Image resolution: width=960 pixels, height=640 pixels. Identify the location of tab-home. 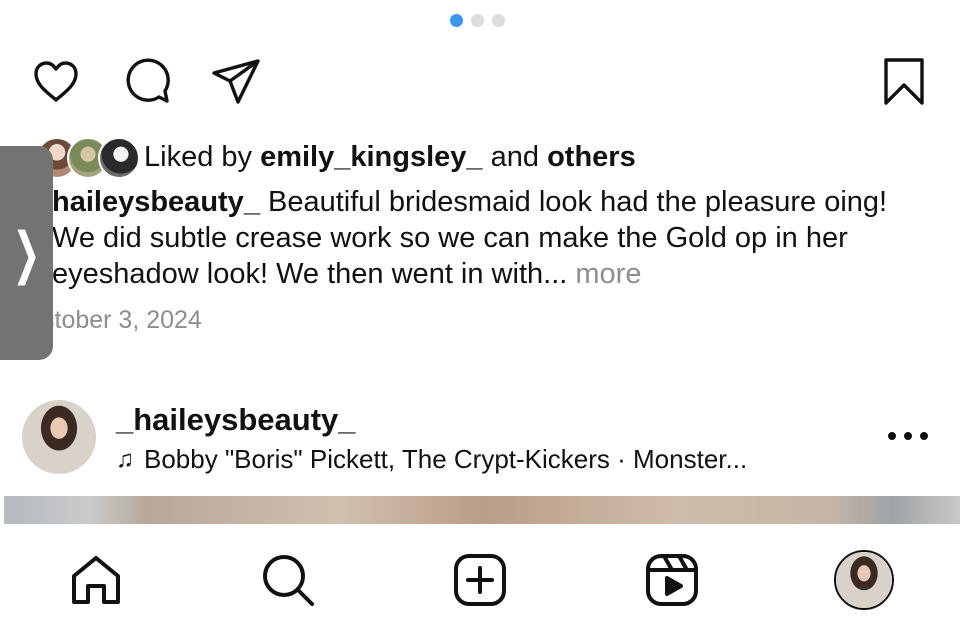
(96, 580).